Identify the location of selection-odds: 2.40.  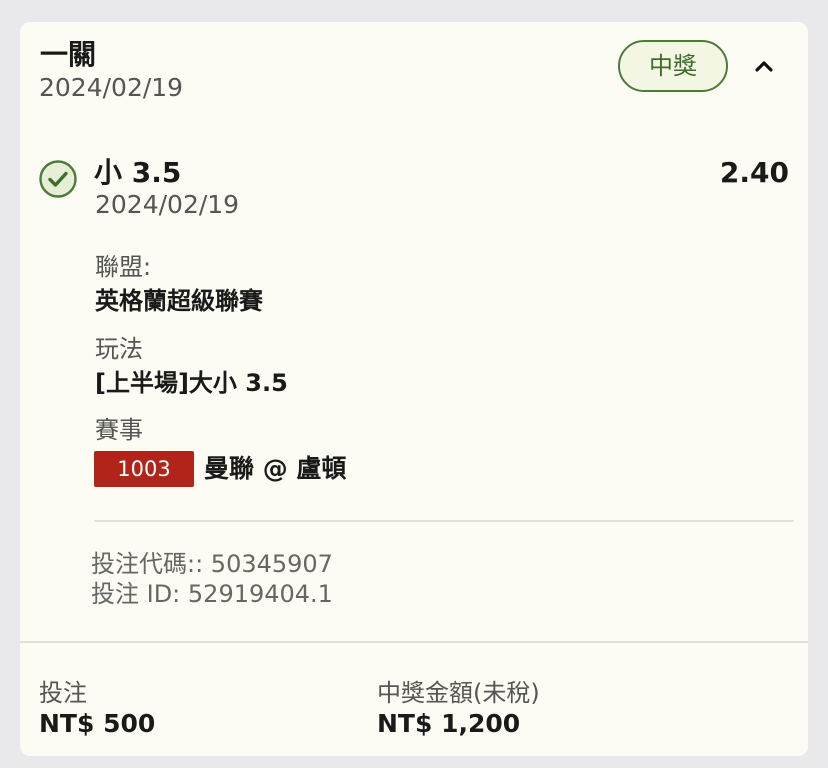
(754, 172).